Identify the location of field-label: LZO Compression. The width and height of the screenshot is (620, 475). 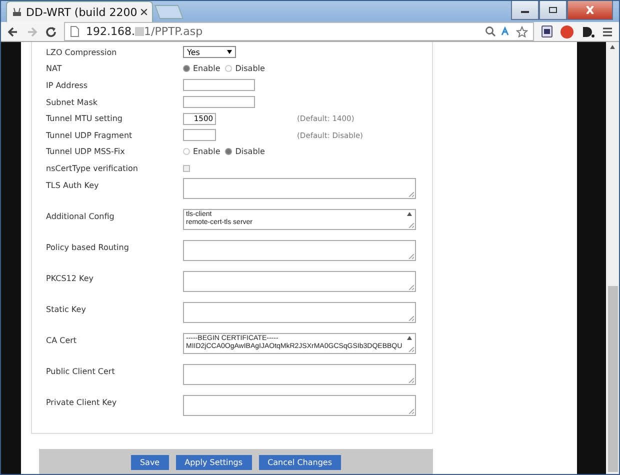
(82, 52).